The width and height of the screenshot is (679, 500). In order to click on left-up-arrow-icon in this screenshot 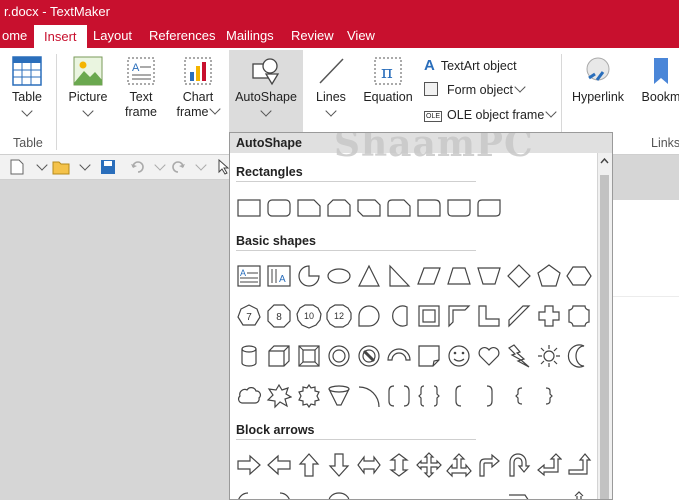, I will do `click(549, 465)`.